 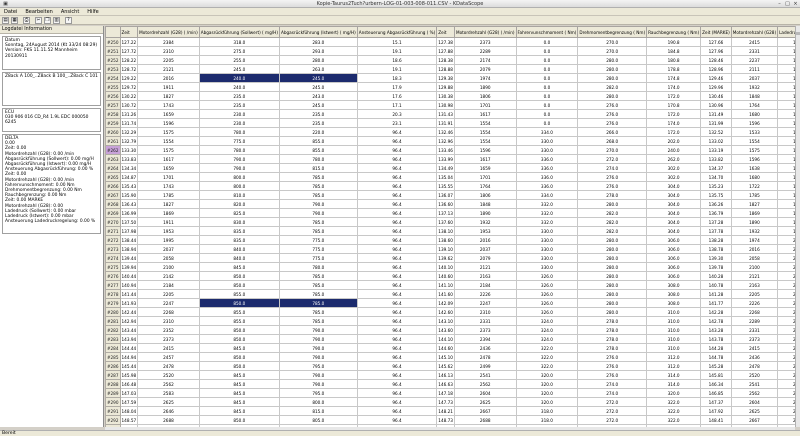 I want to click on table-cell: 304.0, so click(x=674, y=195).